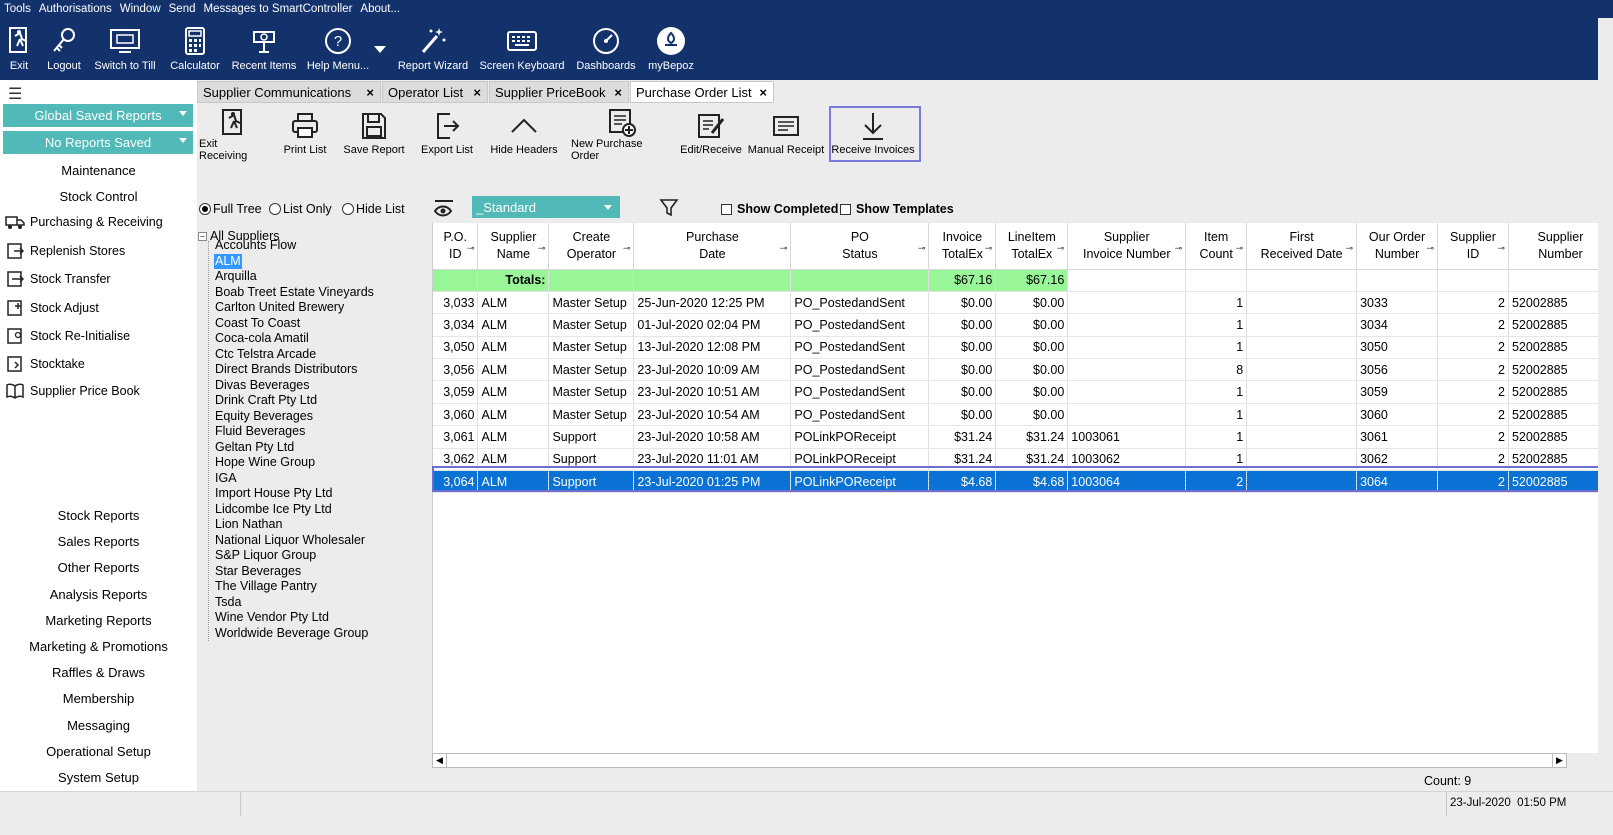 The width and height of the screenshot is (1613, 835). What do you see at coordinates (98, 222) in the screenshot?
I see `nav-purchasing-receiving: Purchasing & Receiving` at bounding box center [98, 222].